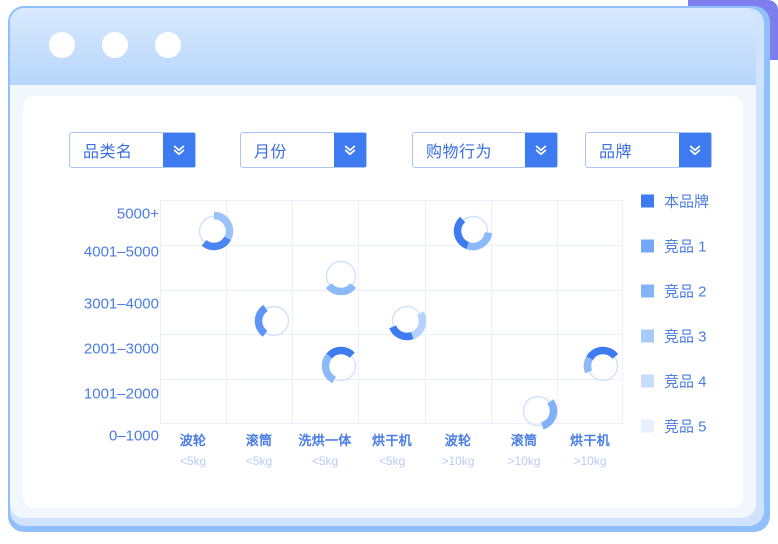 This screenshot has height=544, width=778. I want to click on x-axis-label: 波轮 >10kg, so click(457, 449).